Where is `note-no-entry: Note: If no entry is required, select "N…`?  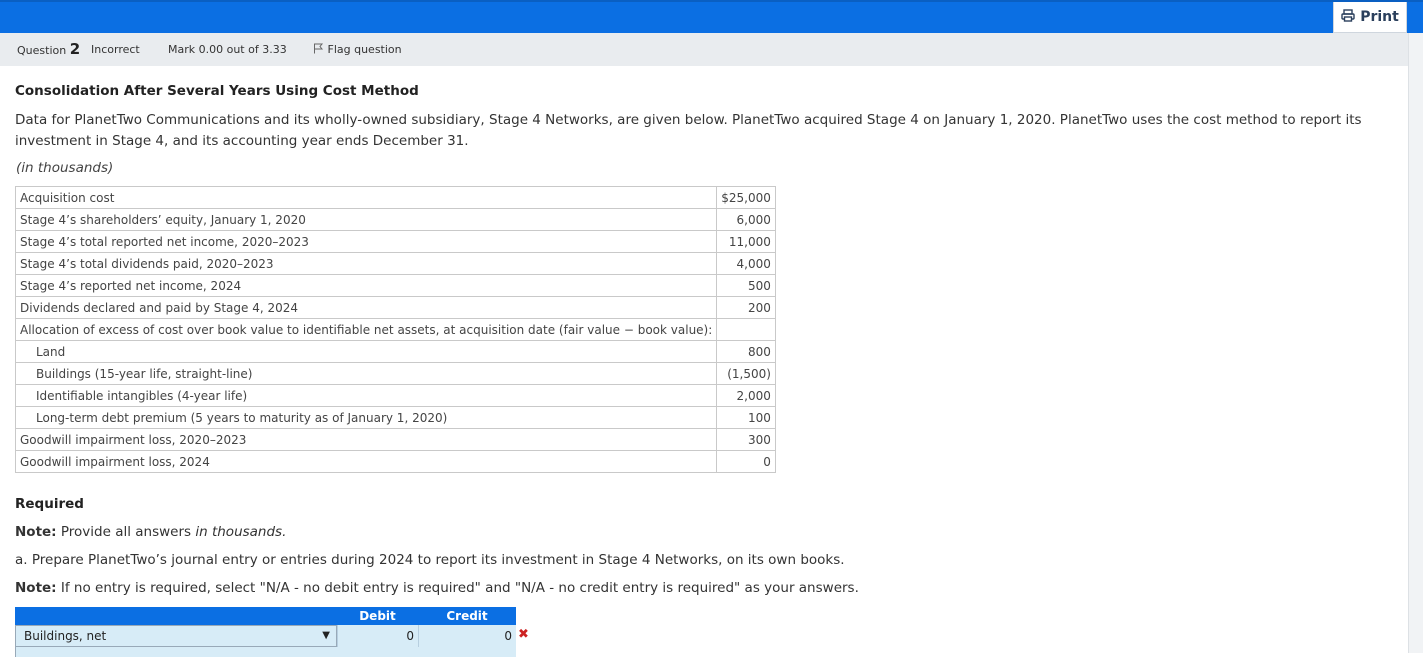
note-no-entry: Note: If no entry is required, select "N… is located at coordinates (437, 588).